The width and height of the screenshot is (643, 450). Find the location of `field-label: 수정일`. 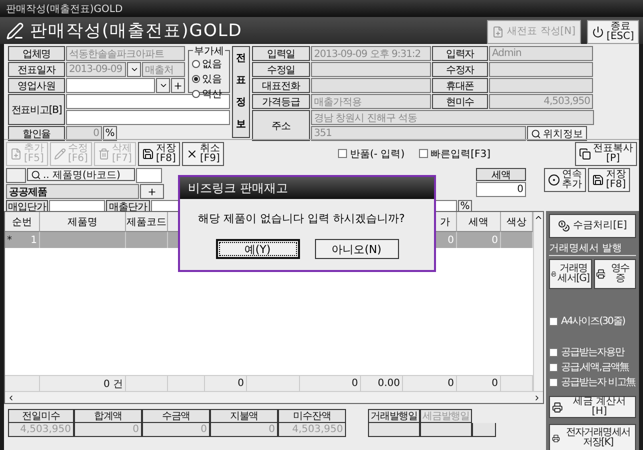

field-label: 수정일 is located at coordinates (281, 69).